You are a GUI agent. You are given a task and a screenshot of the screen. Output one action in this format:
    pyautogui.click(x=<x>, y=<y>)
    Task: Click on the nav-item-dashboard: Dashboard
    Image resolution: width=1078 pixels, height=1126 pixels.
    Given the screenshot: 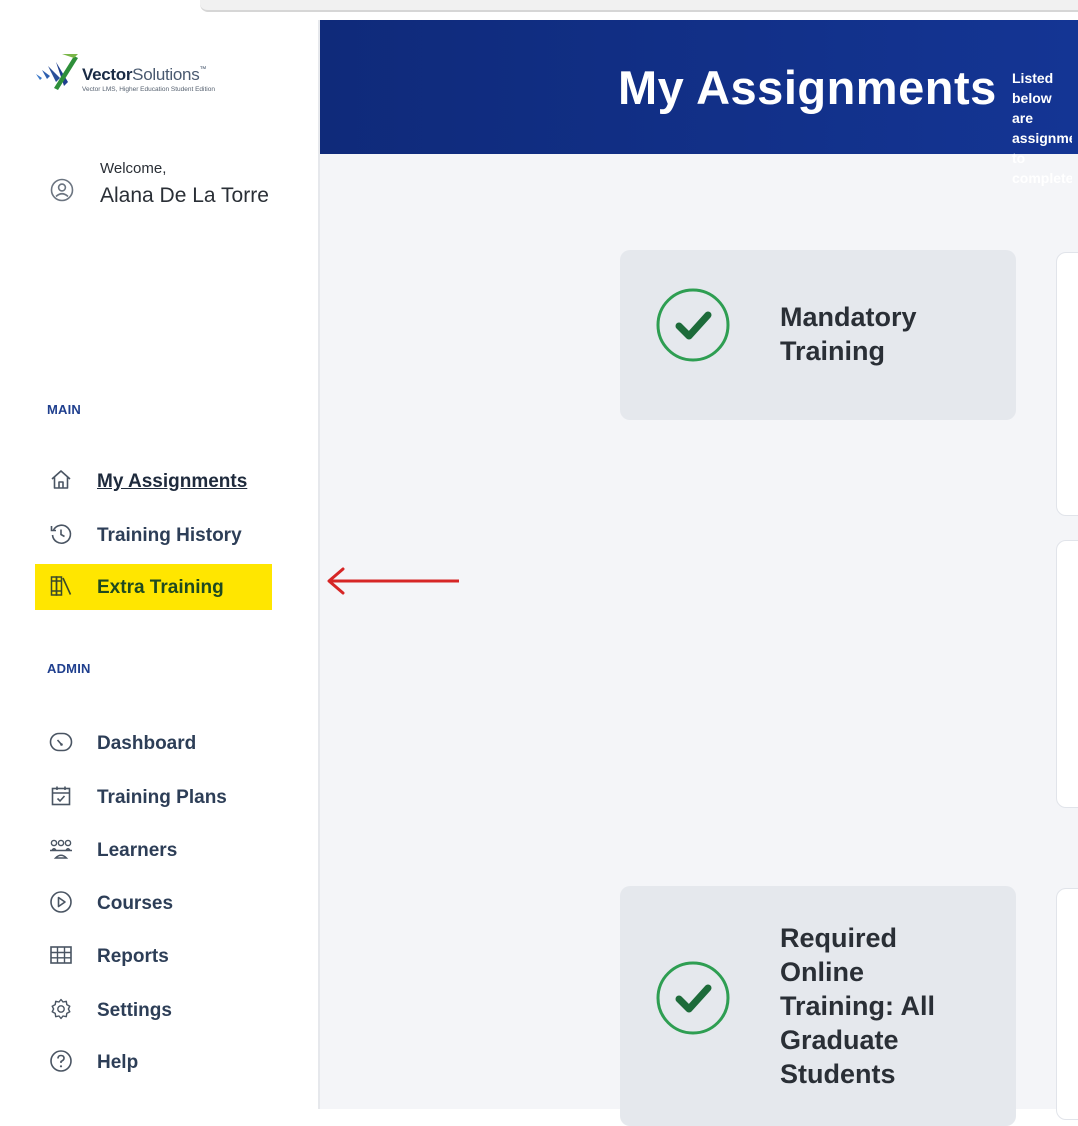 What is the action you would take?
    pyautogui.click(x=153, y=743)
    